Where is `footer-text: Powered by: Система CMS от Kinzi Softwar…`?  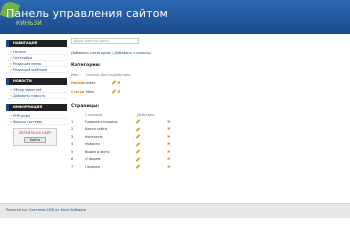 footer-text: Powered by: Система CMS от Kinzi Softwar… is located at coordinates (46, 210).